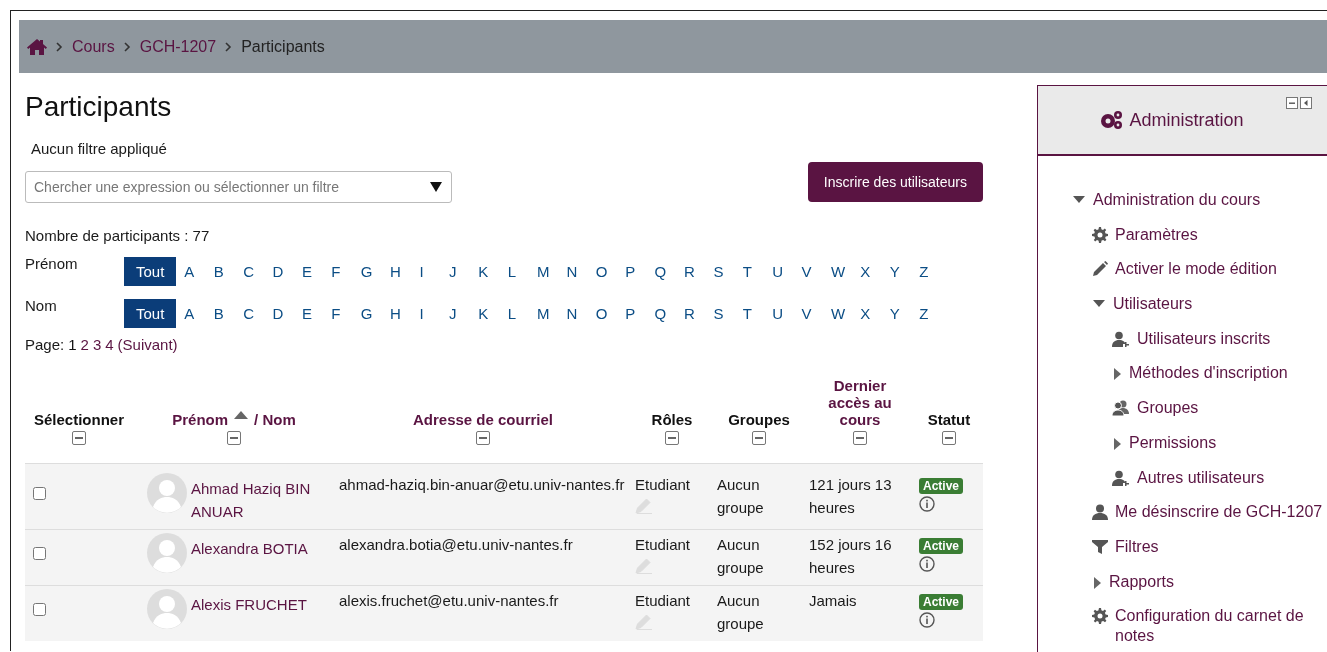 Image resolution: width=1327 pixels, height=652 pixels. What do you see at coordinates (97, 344) in the screenshot?
I see `page-link: 3` at bounding box center [97, 344].